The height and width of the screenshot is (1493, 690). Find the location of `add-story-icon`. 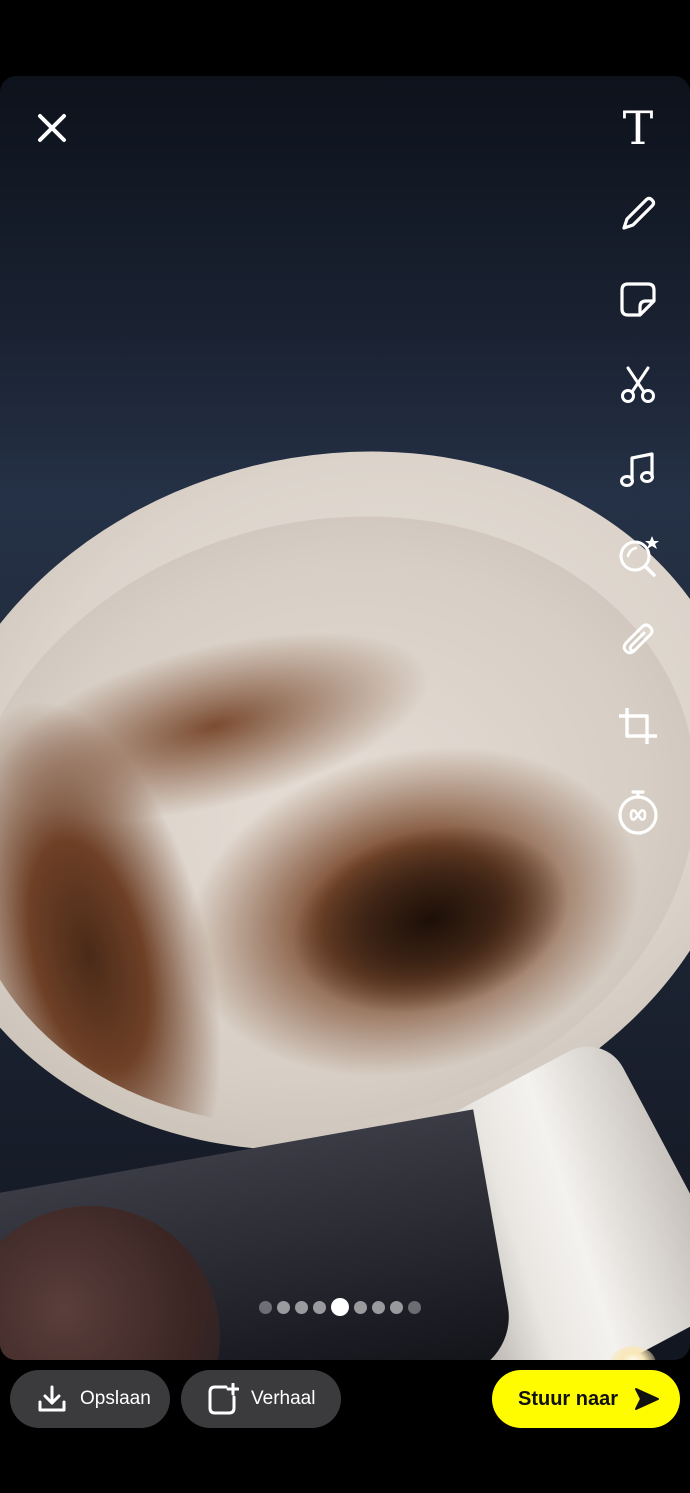

add-story-icon is located at coordinates (223, 1399).